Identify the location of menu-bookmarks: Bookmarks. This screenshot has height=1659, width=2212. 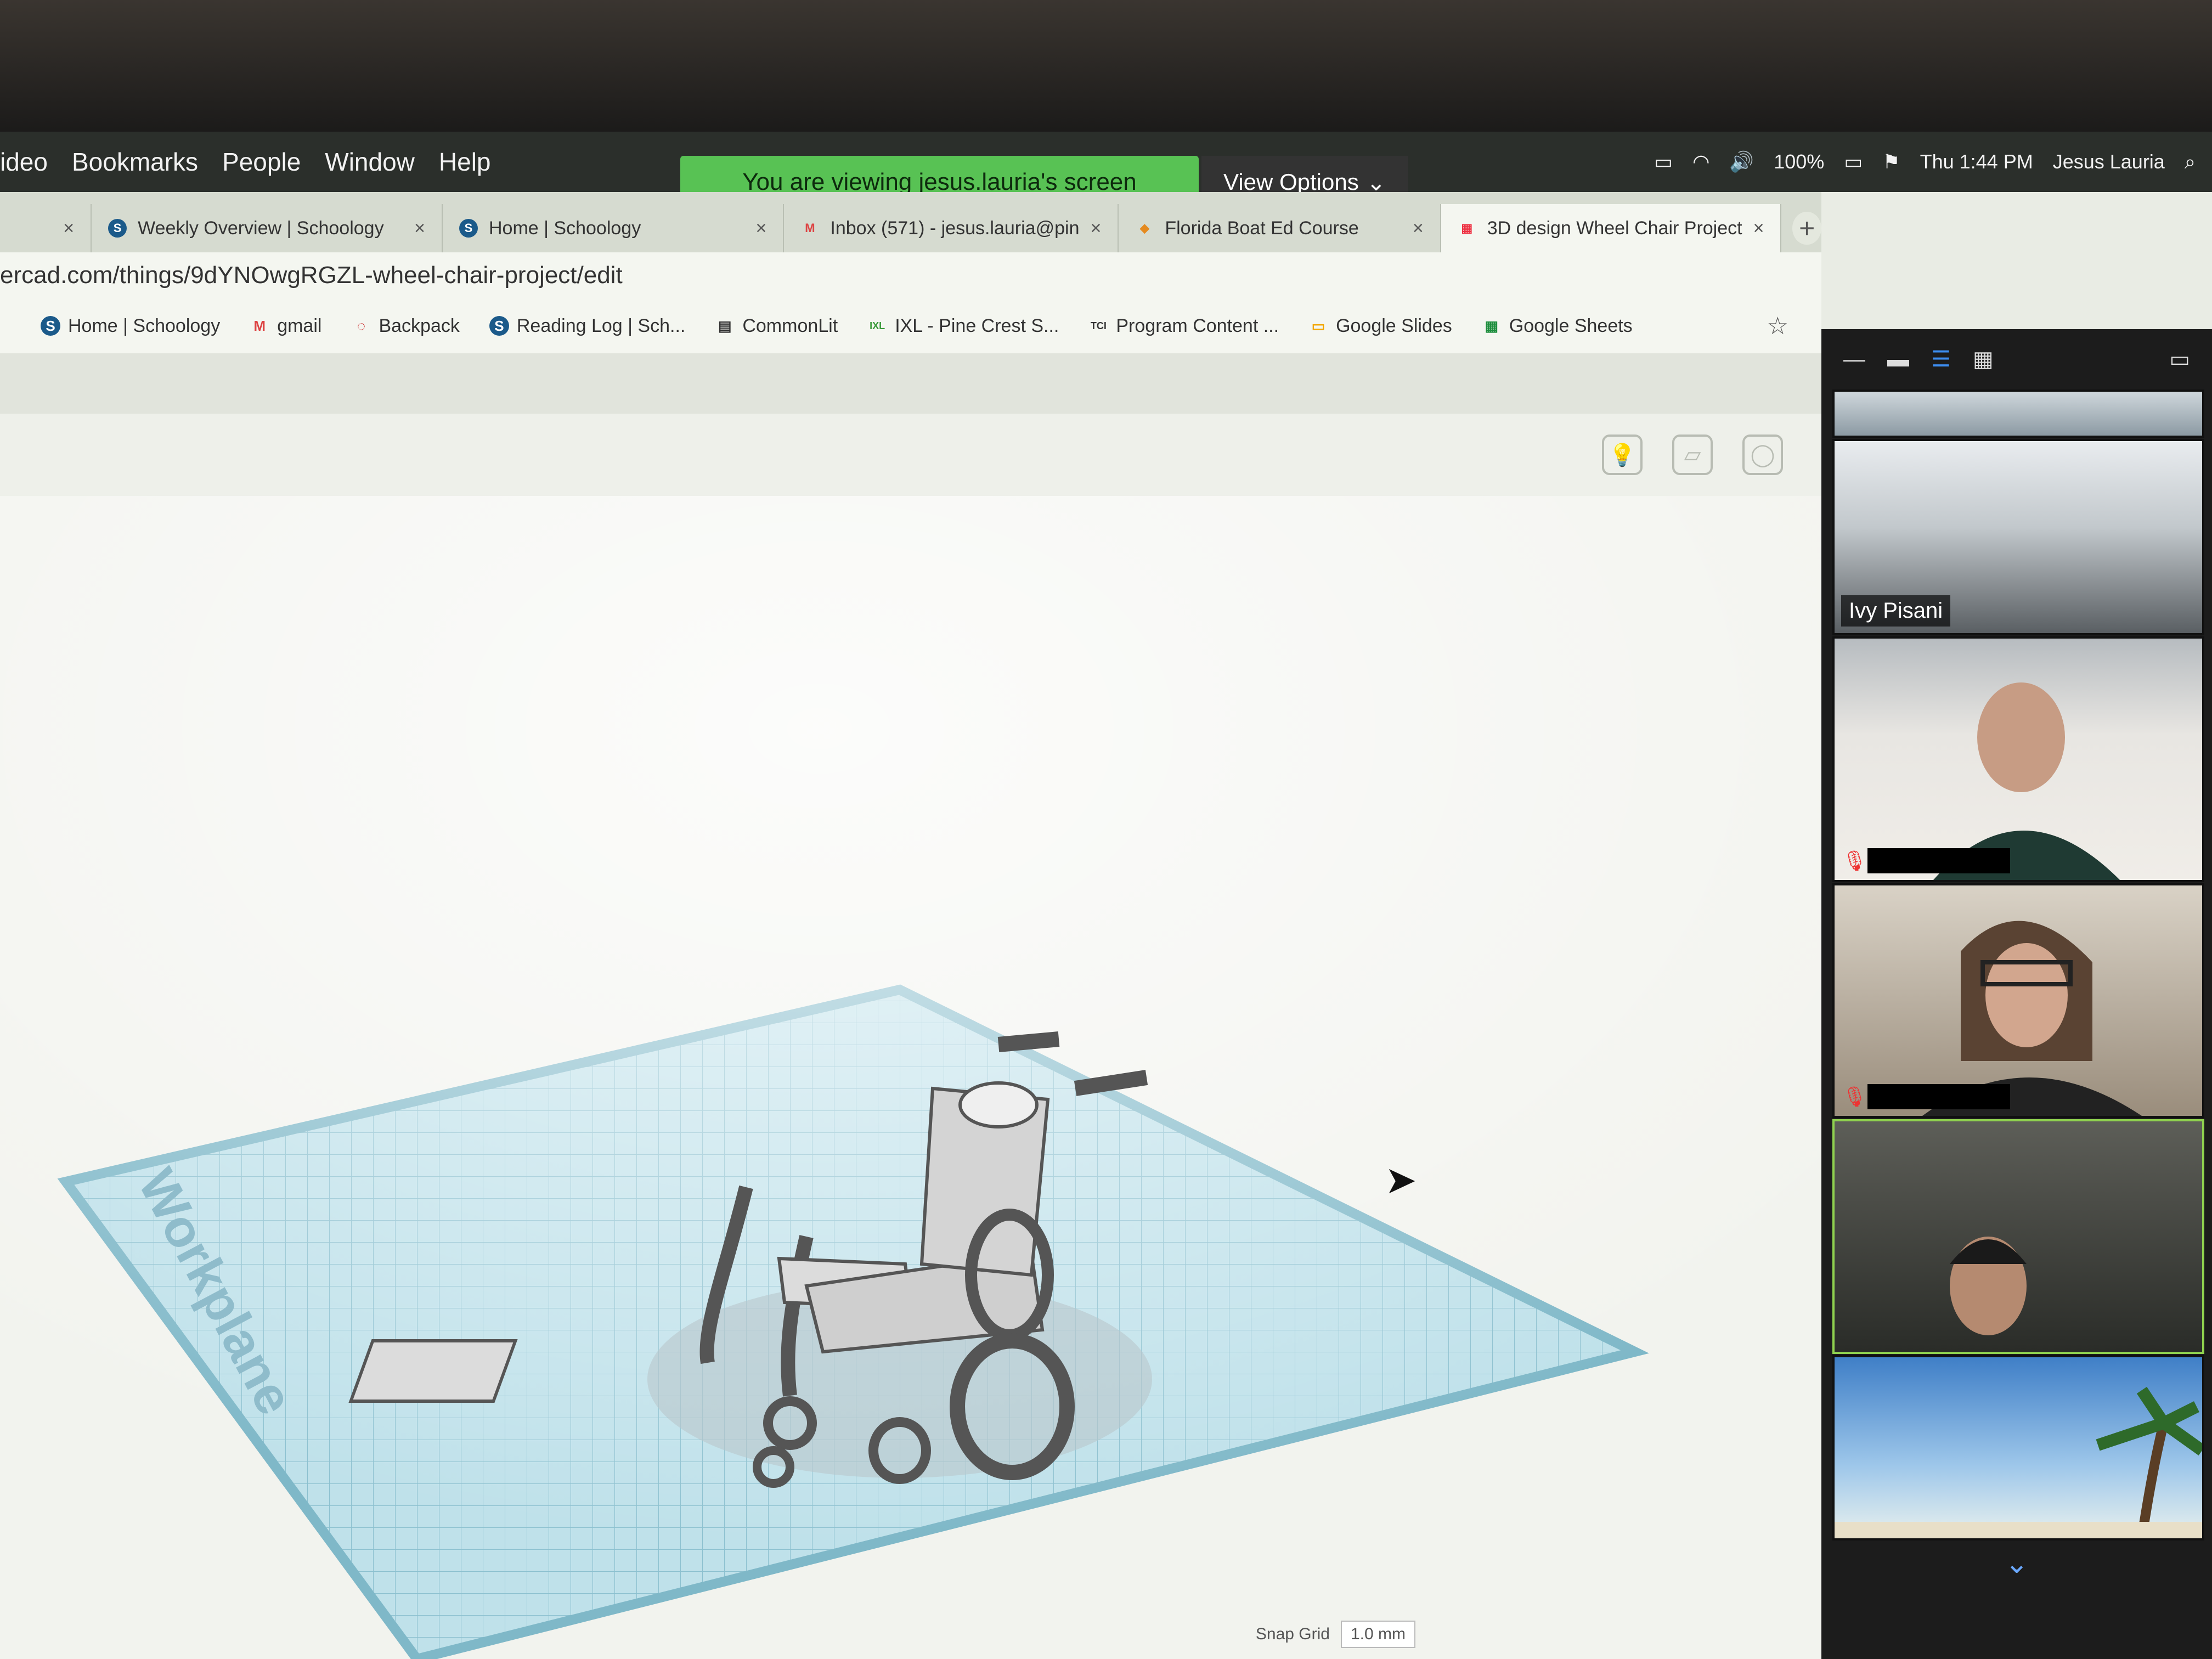
(135, 162).